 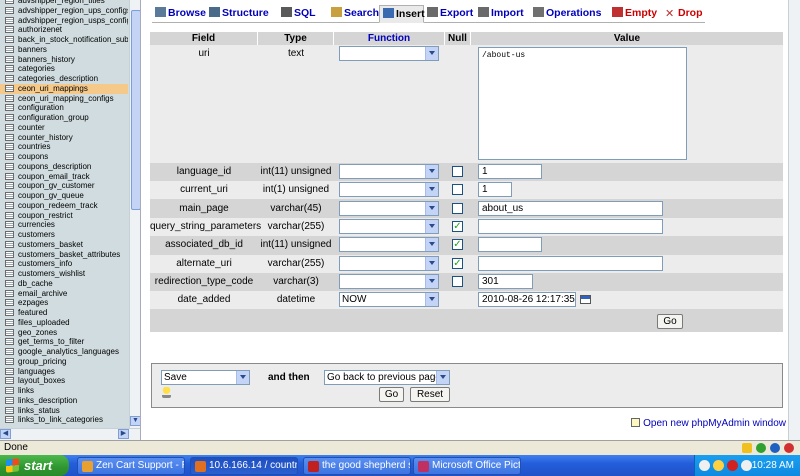 What do you see at coordinates (505, 281) in the screenshot?
I see `value-input: 301` at bounding box center [505, 281].